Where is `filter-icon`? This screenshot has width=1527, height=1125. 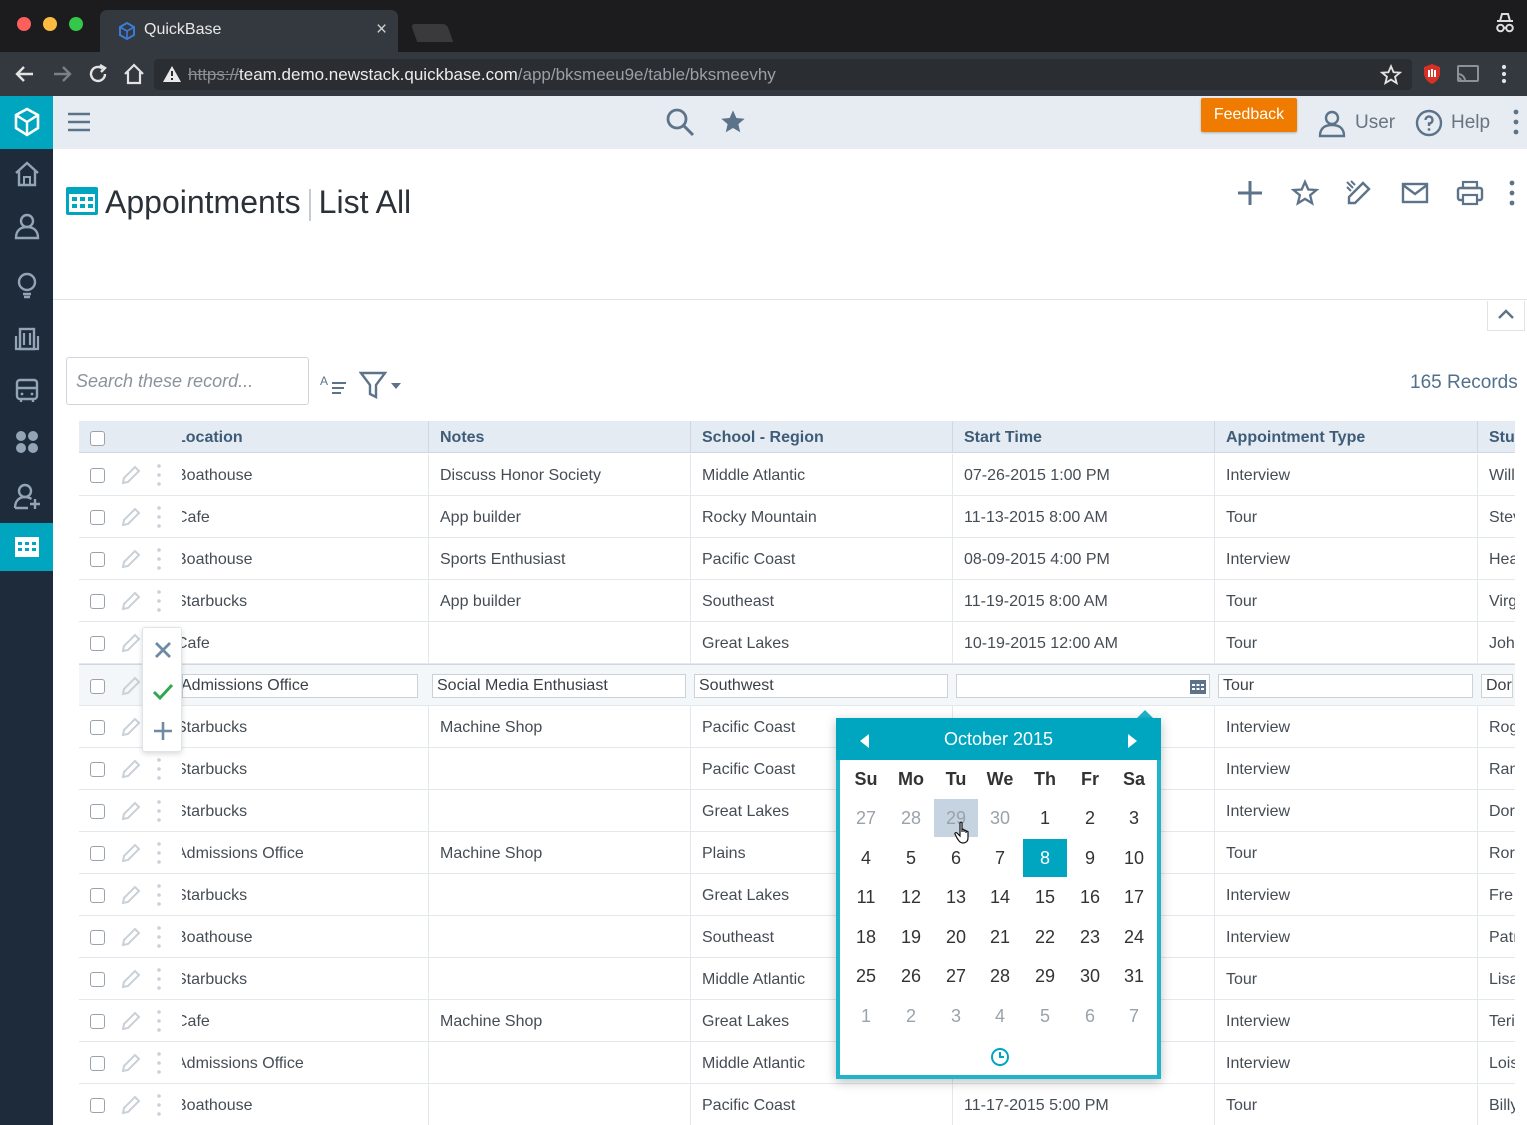 filter-icon is located at coordinates (382, 385).